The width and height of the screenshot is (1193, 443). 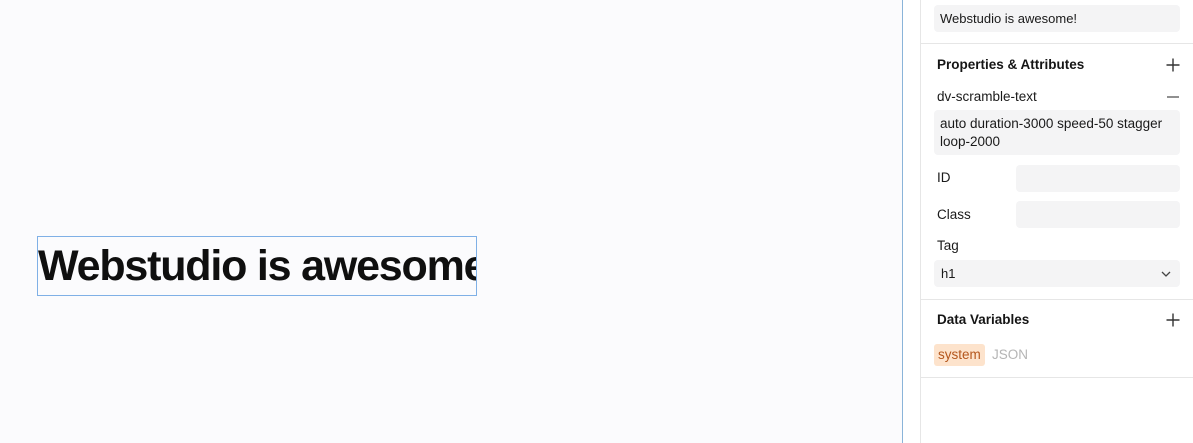 I want to click on class-input, so click(x=1098, y=214).